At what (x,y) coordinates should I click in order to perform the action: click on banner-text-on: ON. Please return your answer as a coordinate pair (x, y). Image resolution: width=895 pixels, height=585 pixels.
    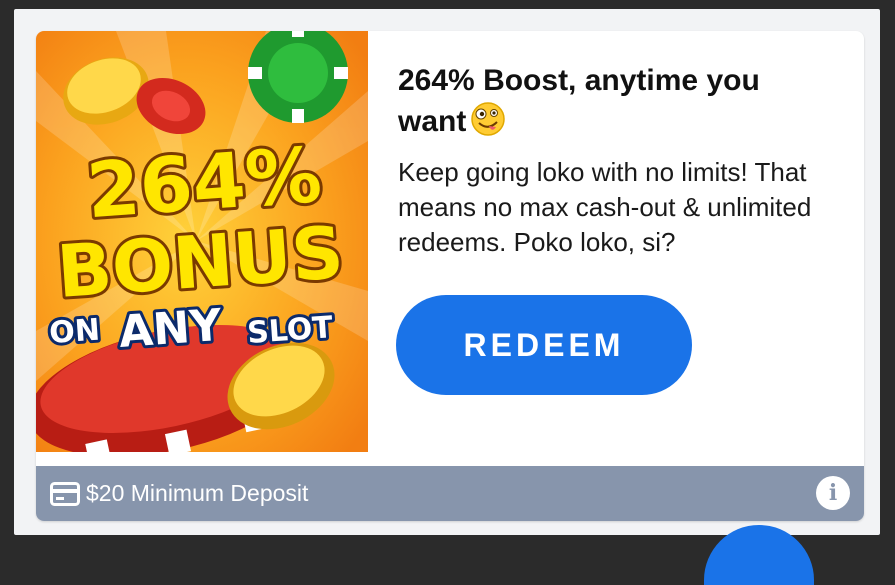
    Looking at the image, I should click on (74, 332).